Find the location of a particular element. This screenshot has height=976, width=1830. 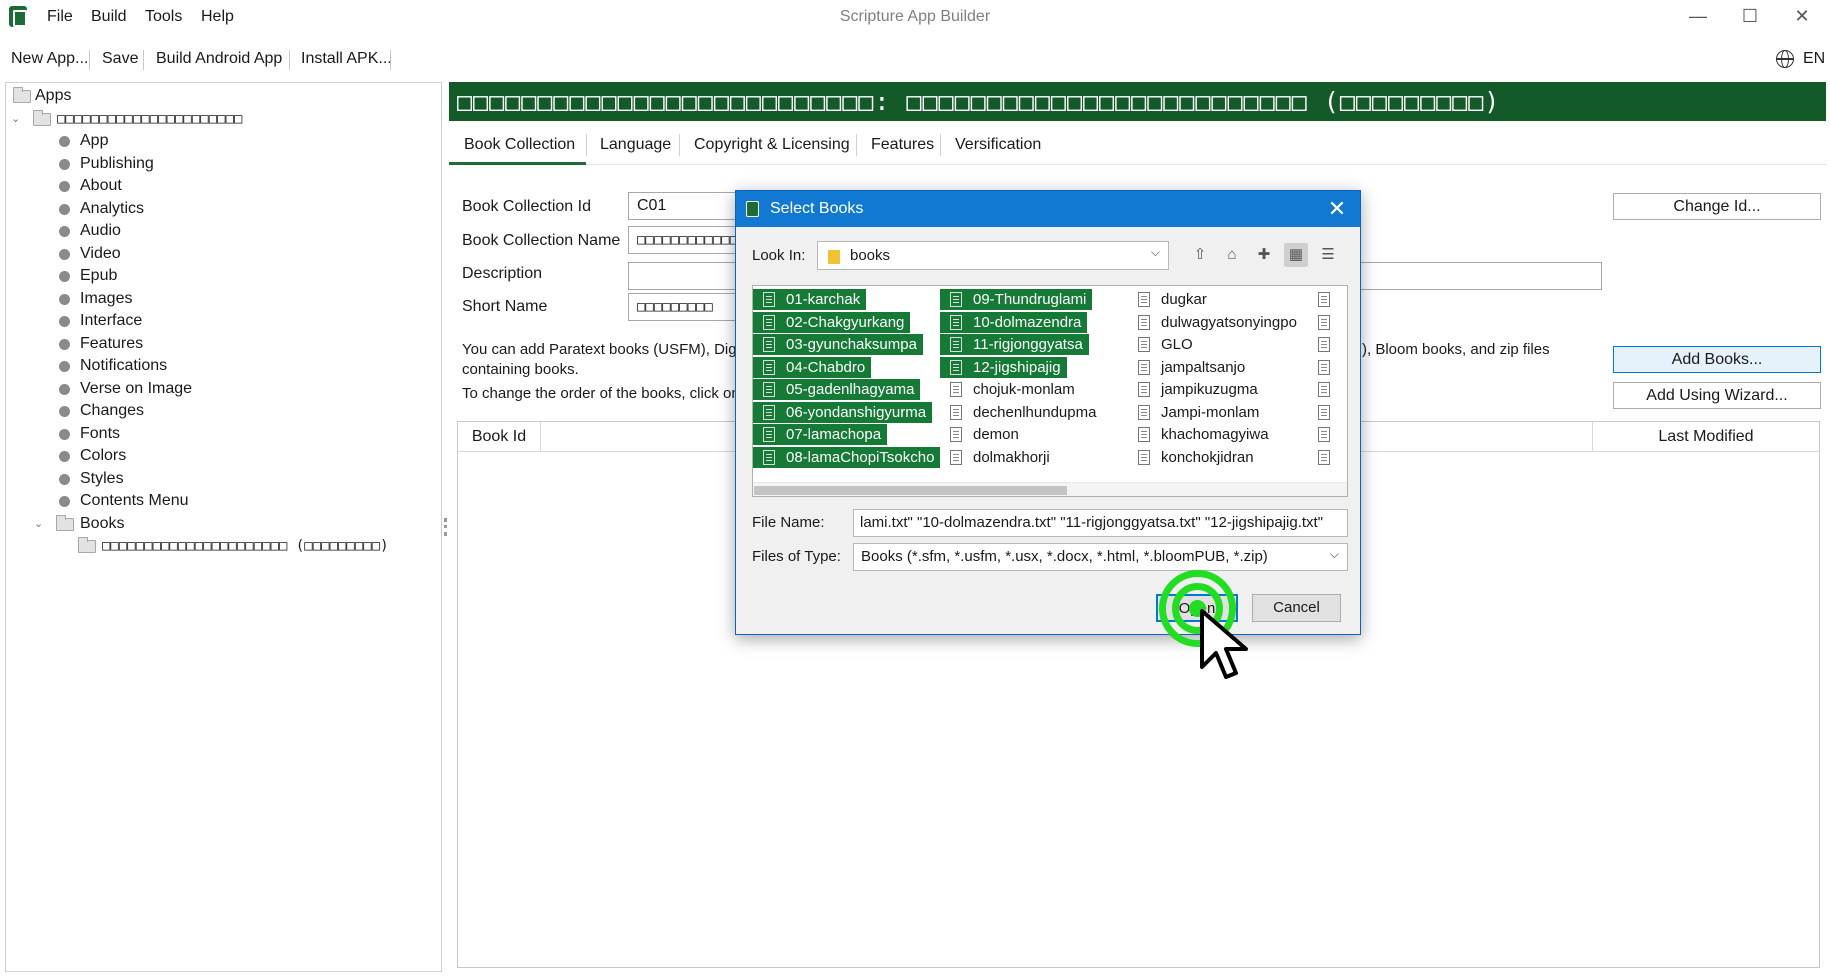

file-item: 05-gadenlhagyama is located at coordinates (837, 389).